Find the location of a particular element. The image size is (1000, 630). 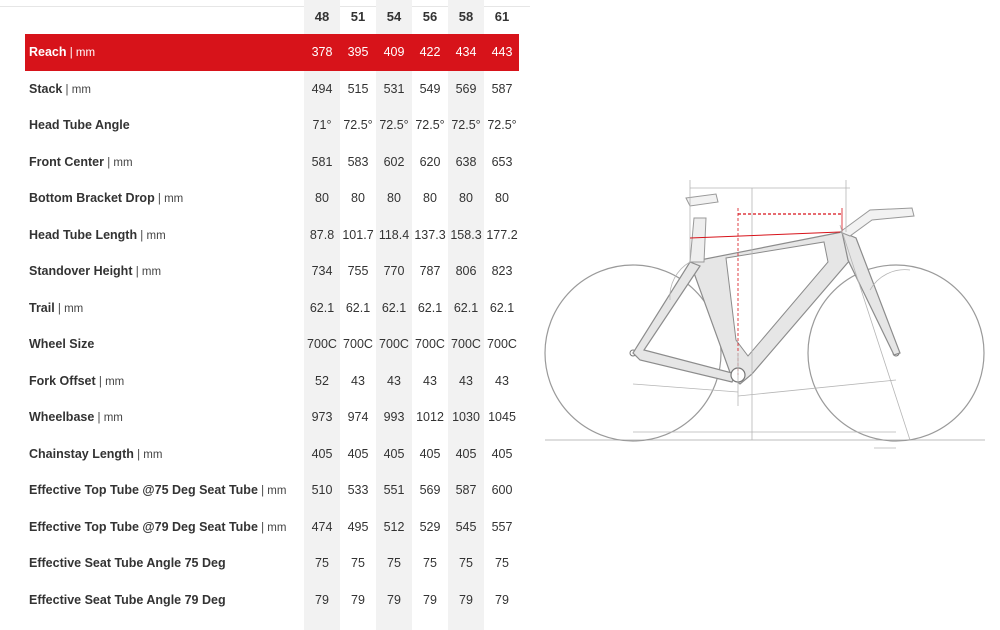

row-value: 583 is located at coordinates (358, 161).